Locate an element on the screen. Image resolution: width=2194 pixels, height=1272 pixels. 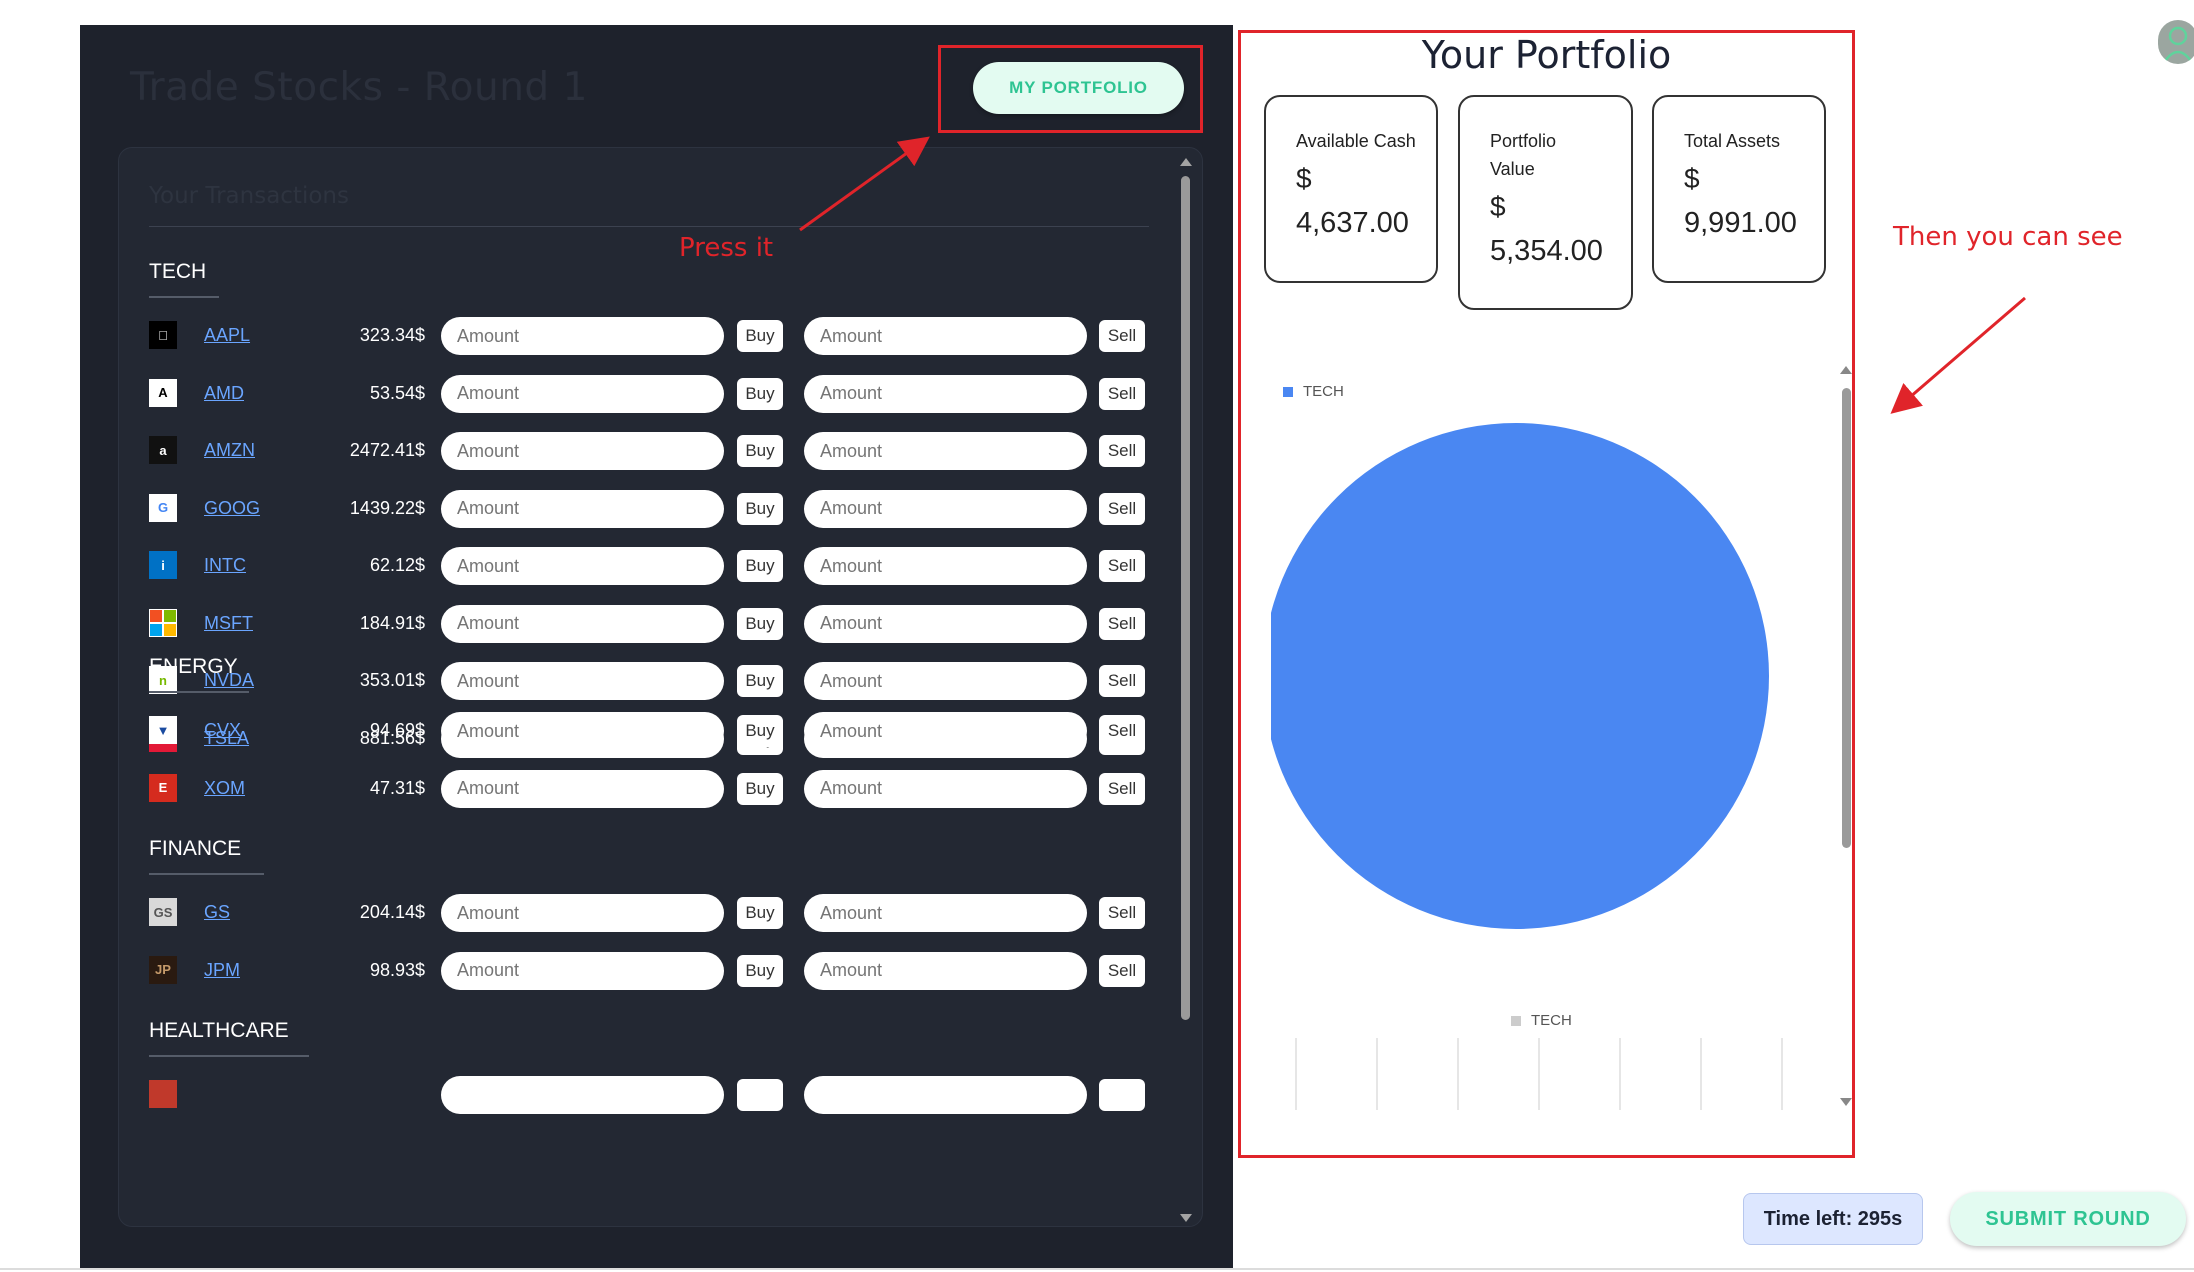
stock-ticker-link: JPM is located at coordinates (222, 970).